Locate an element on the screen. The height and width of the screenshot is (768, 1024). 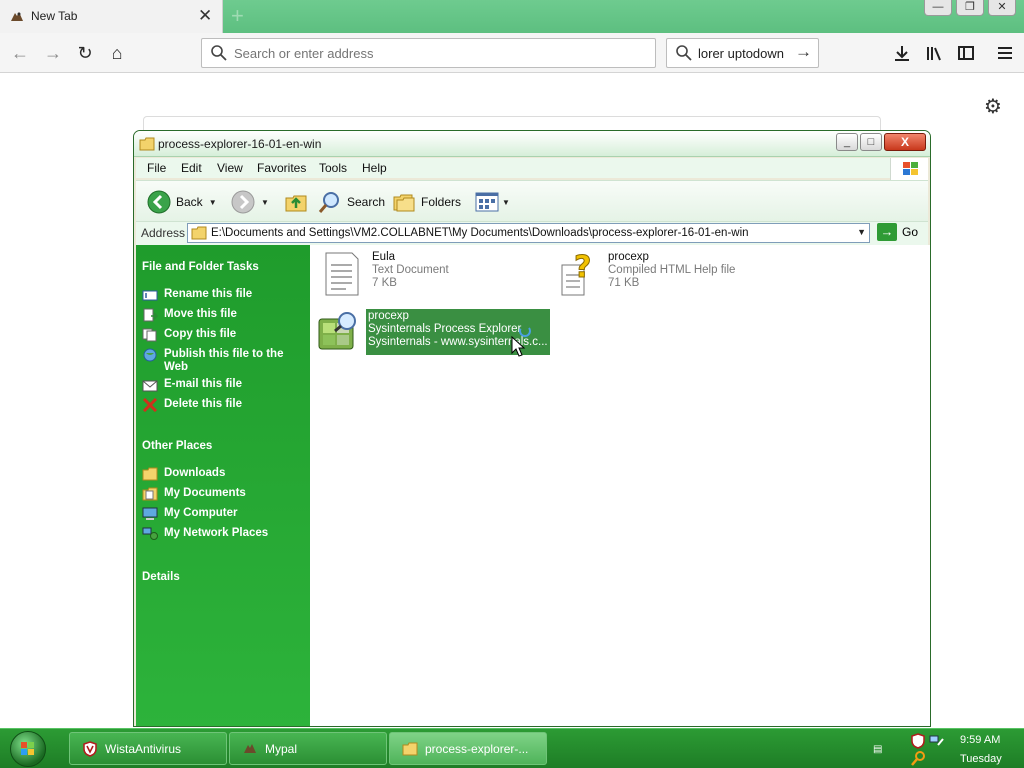
file-eula: Eula Text Document 7 KB is located at coordinates (385, 274).